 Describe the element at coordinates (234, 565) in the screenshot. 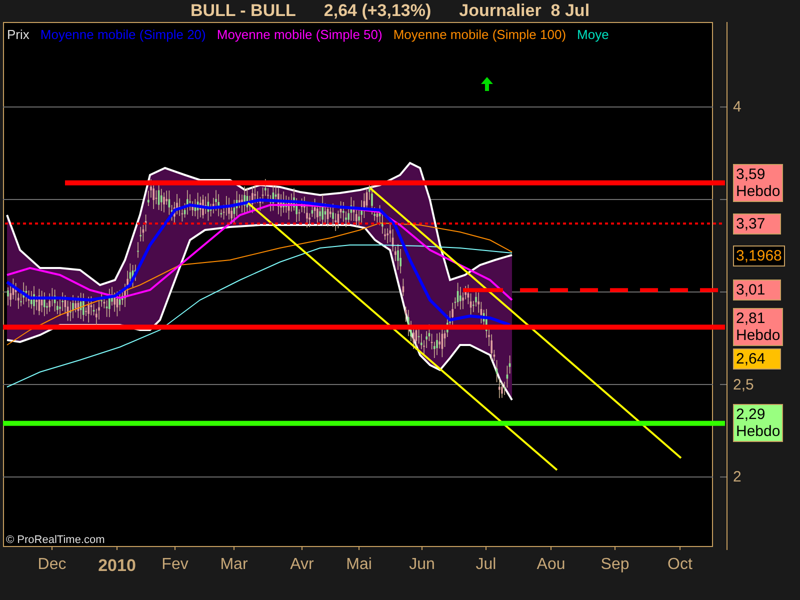

I see `axis-tick-label: Mar` at that location.